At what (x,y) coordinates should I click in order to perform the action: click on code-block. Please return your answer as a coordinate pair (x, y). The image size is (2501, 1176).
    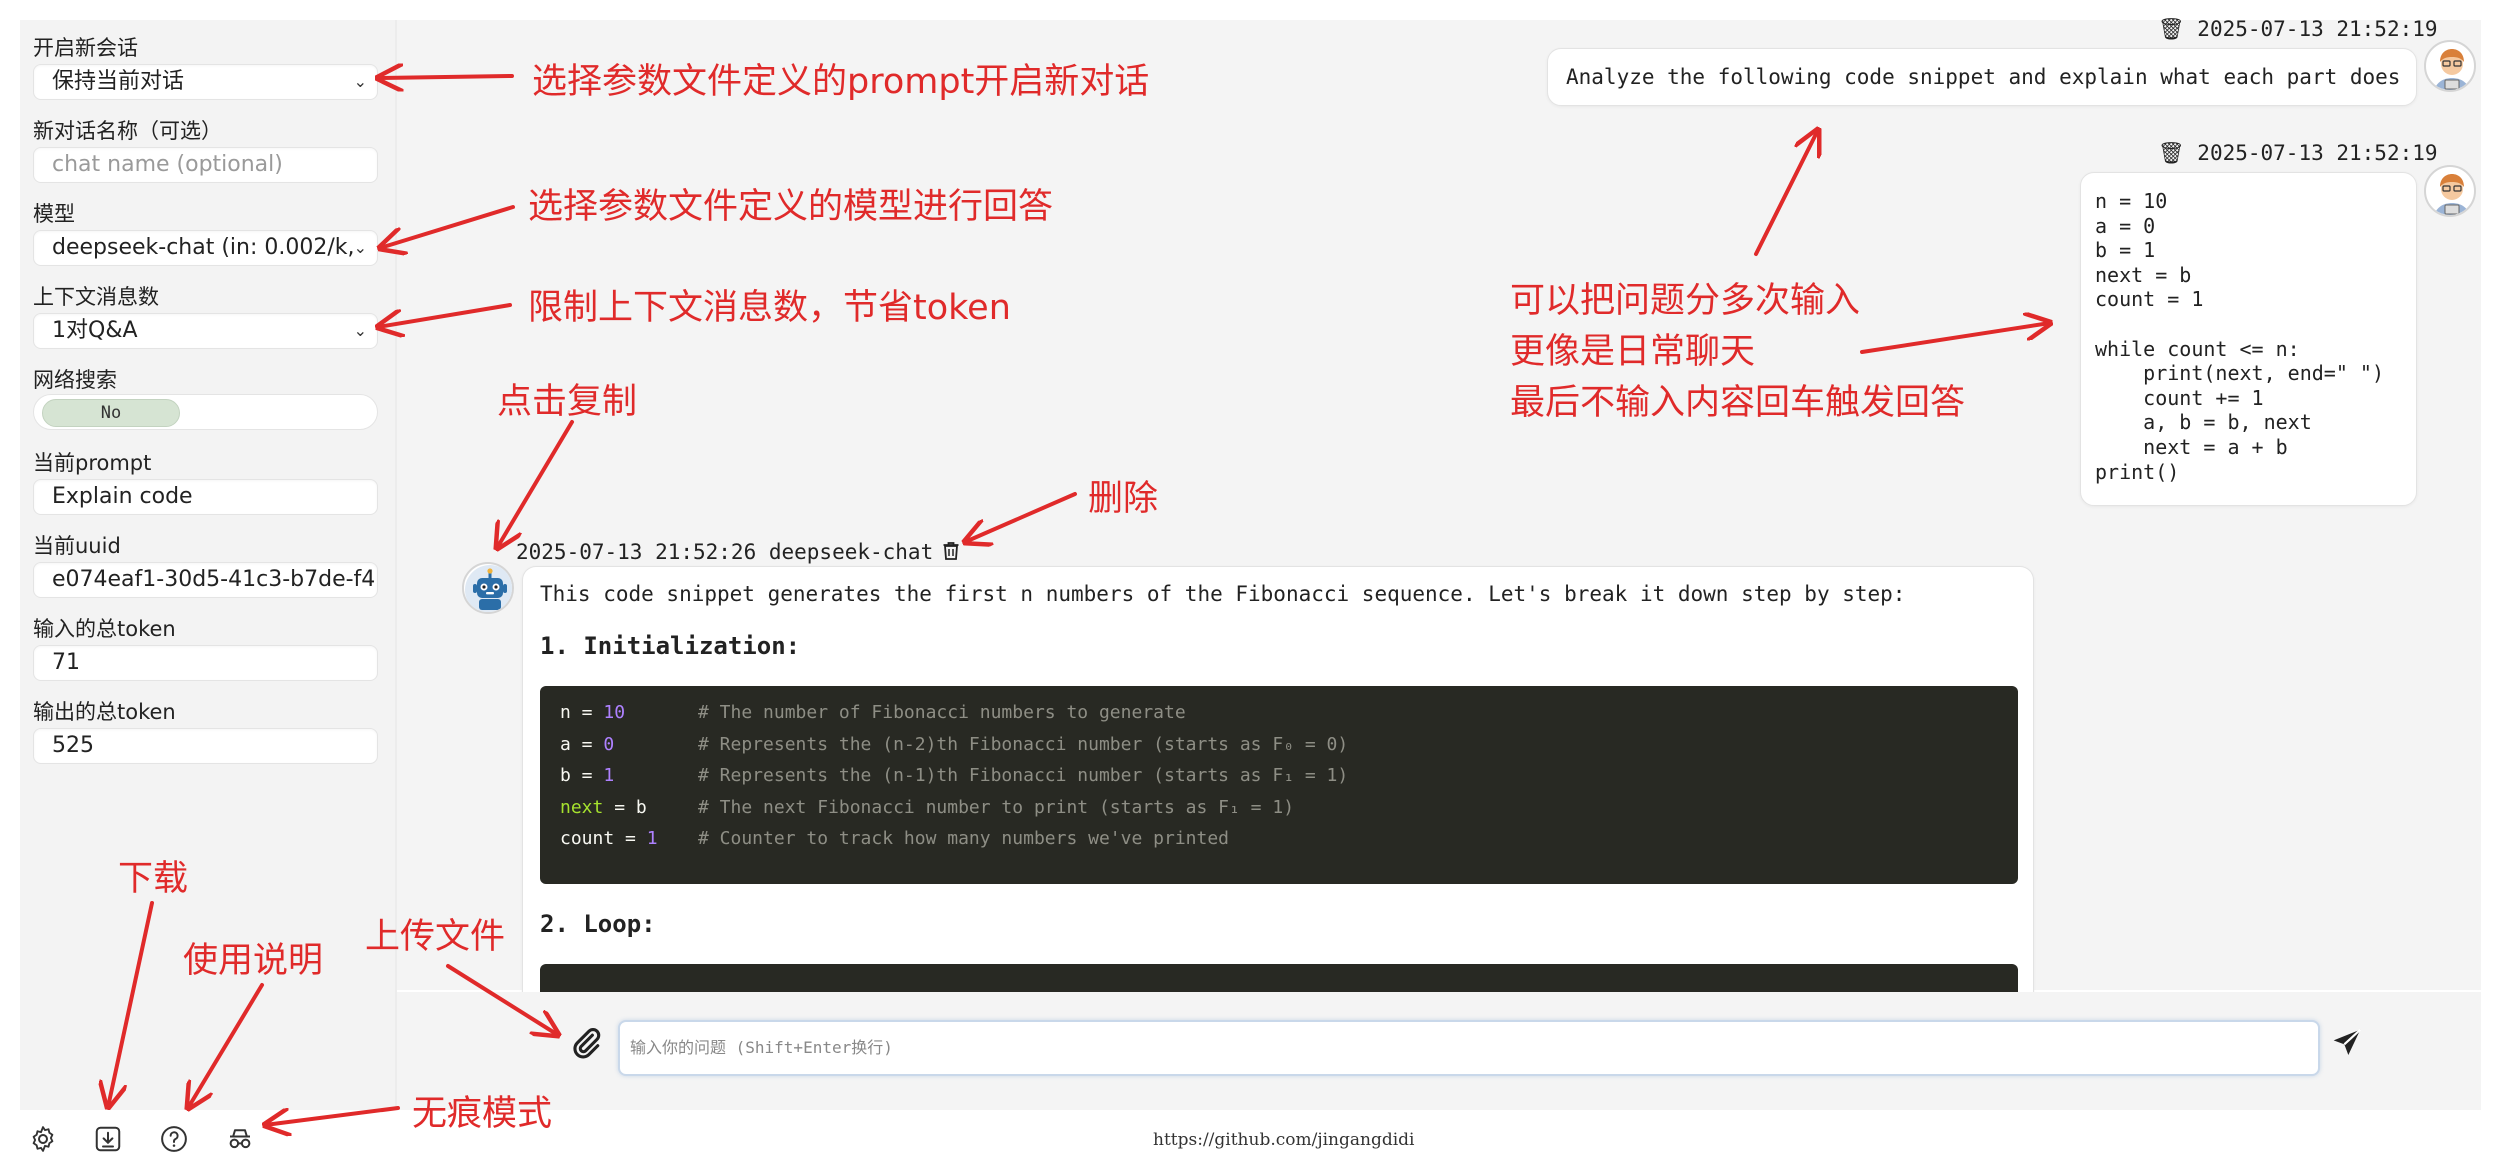
    Looking at the image, I should click on (1279, 978).